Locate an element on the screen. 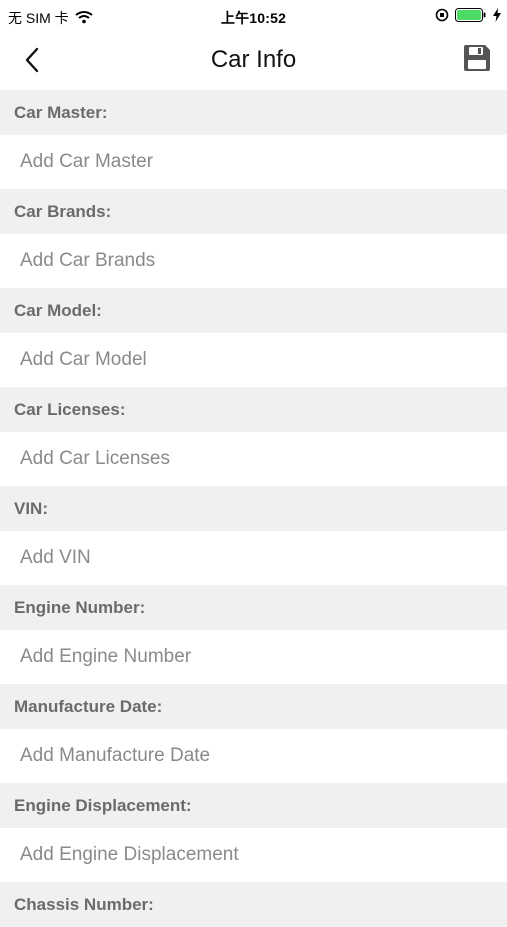 This screenshot has height=927, width=507. status-time: 上午10:52 is located at coordinates (253, 18).